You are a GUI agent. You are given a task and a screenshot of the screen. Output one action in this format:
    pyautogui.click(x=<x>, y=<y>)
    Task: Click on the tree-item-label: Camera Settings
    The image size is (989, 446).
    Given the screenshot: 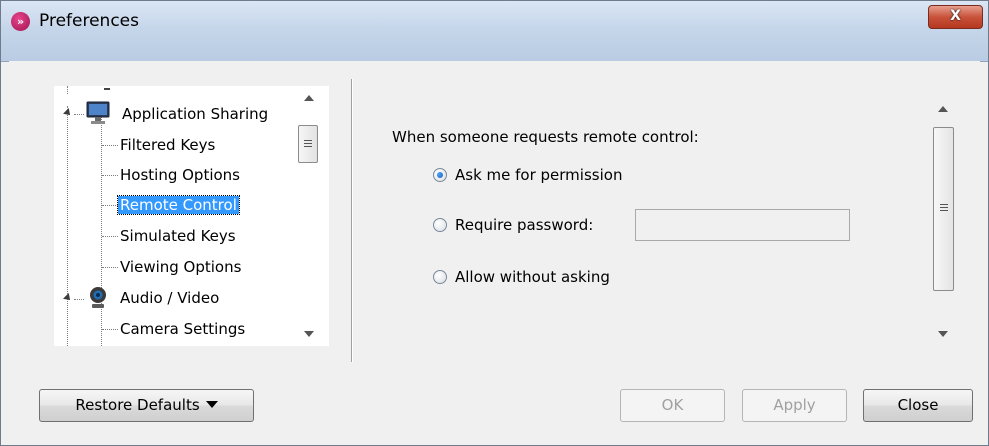 What is the action you would take?
    pyautogui.click(x=183, y=329)
    